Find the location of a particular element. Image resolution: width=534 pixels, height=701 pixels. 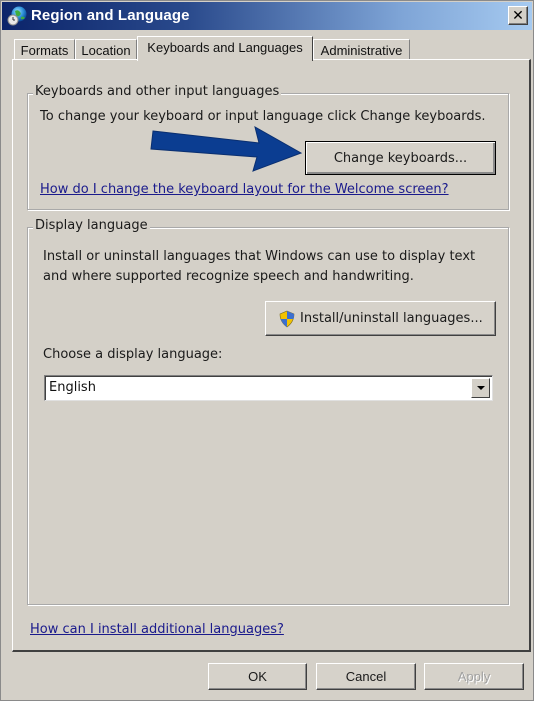

annotation-arrow-icon is located at coordinates (226, 148).